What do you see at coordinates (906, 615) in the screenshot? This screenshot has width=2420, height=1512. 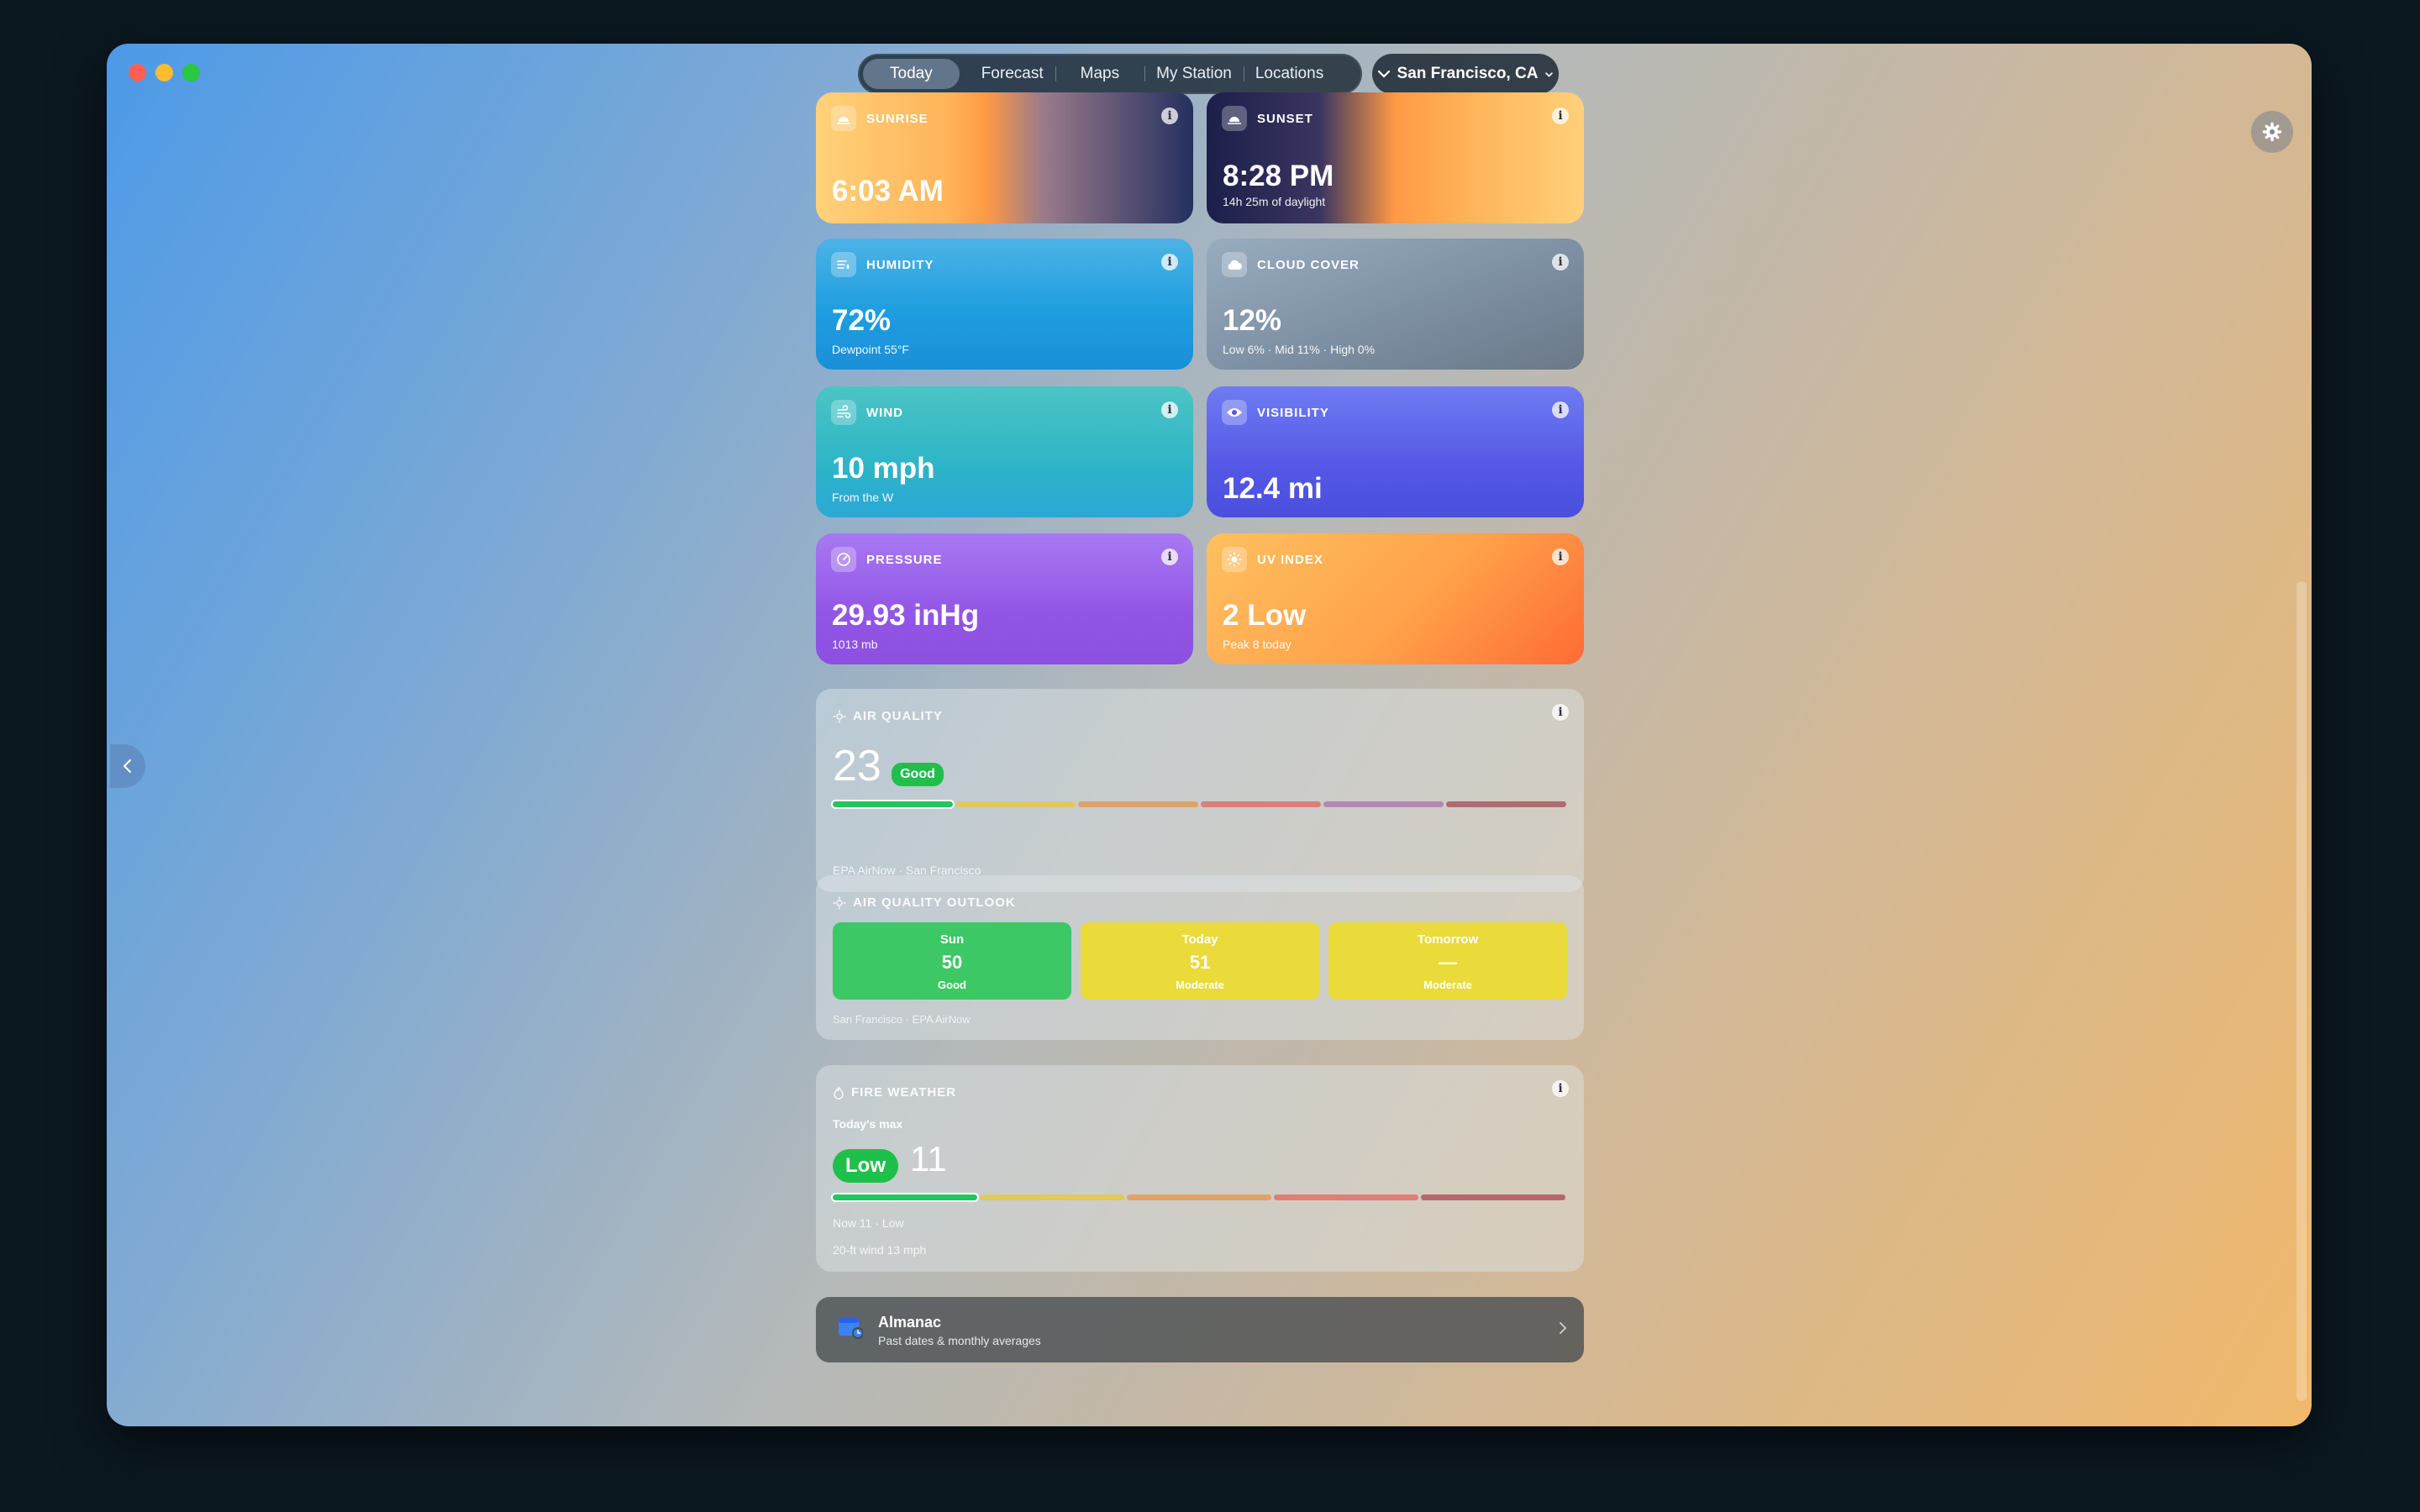 I see `pressure-value: 29.93 inHg` at bounding box center [906, 615].